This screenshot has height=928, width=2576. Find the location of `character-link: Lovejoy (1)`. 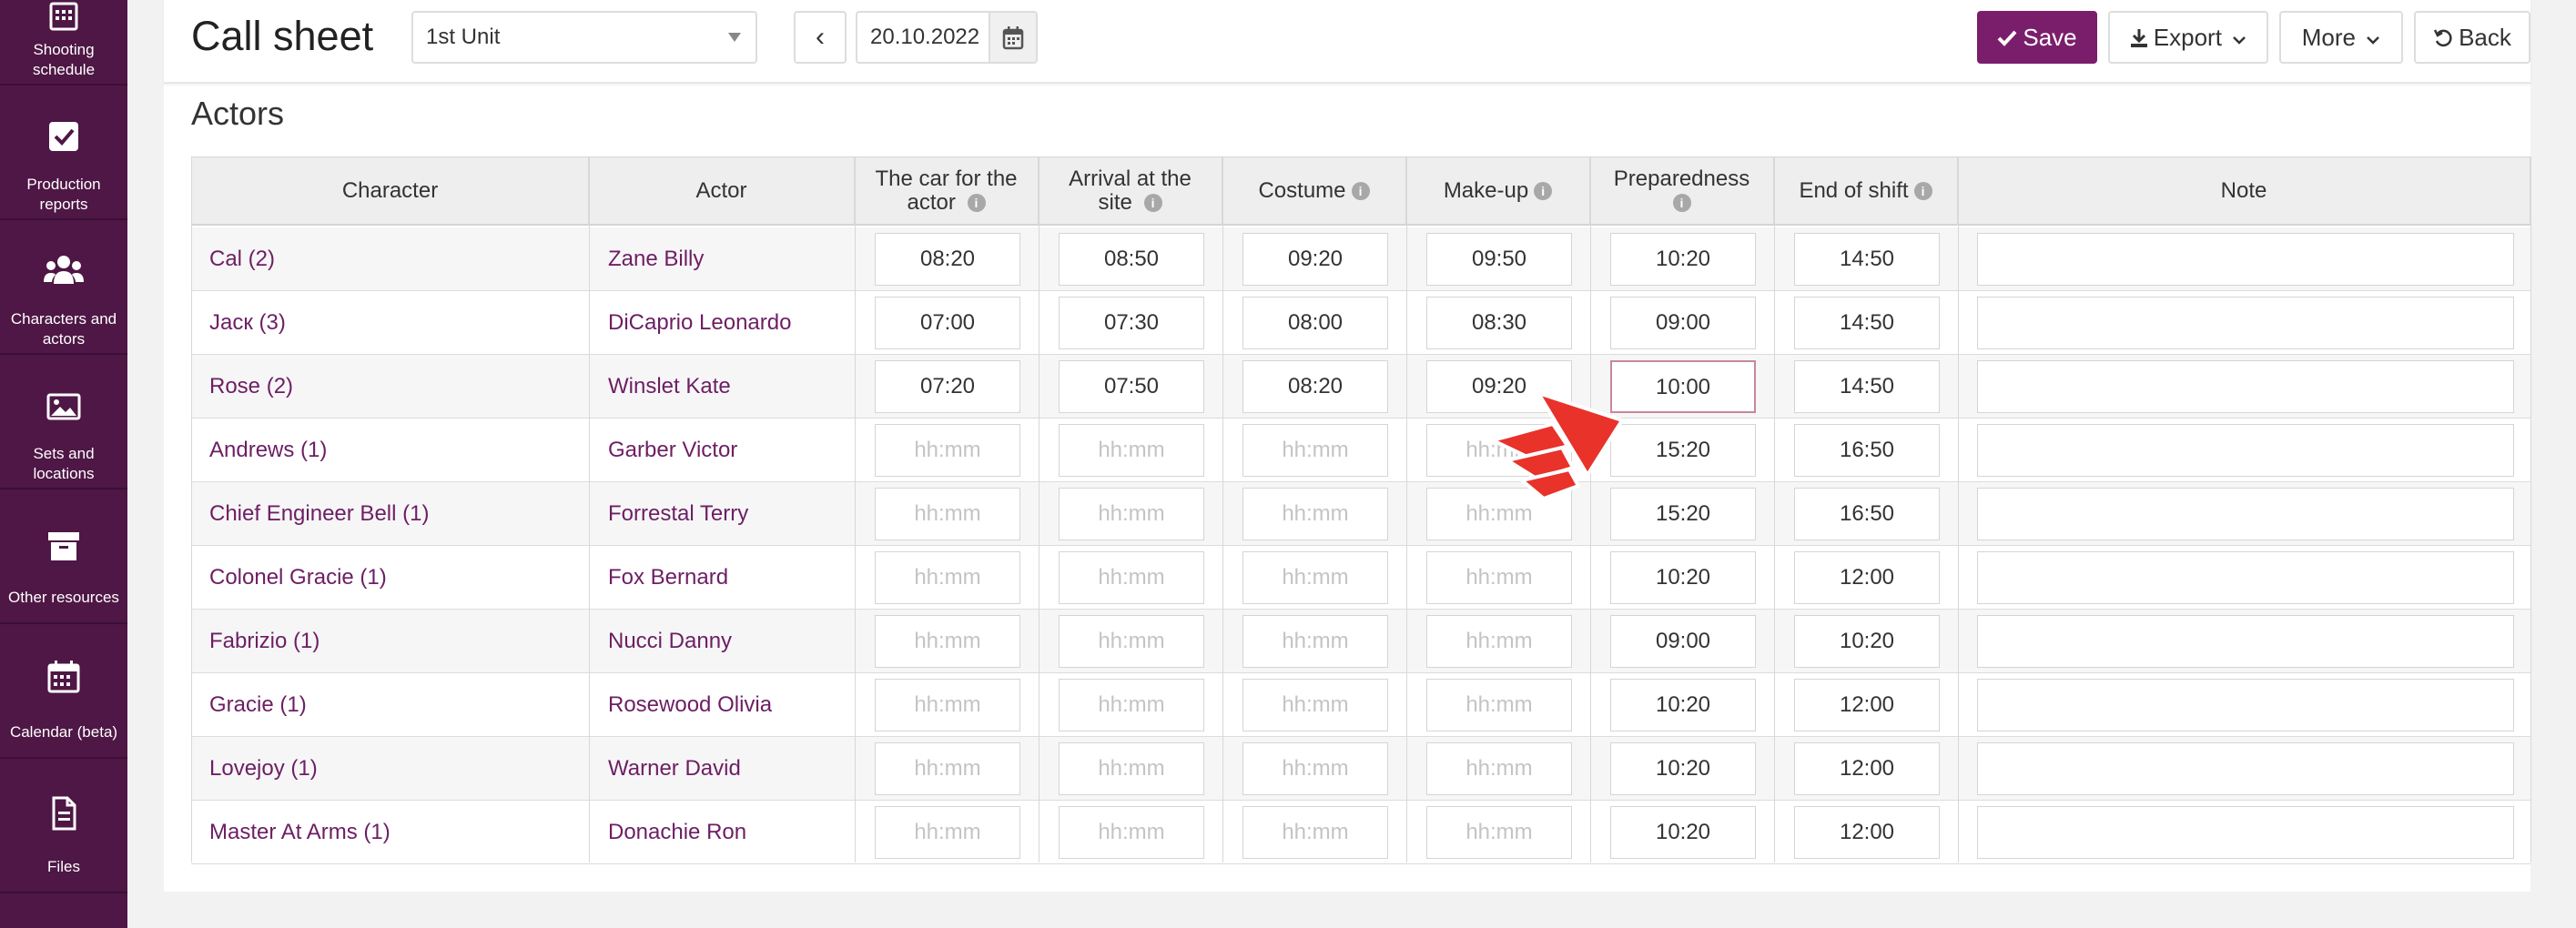

character-link: Lovejoy (1) is located at coordinates (263, 769).